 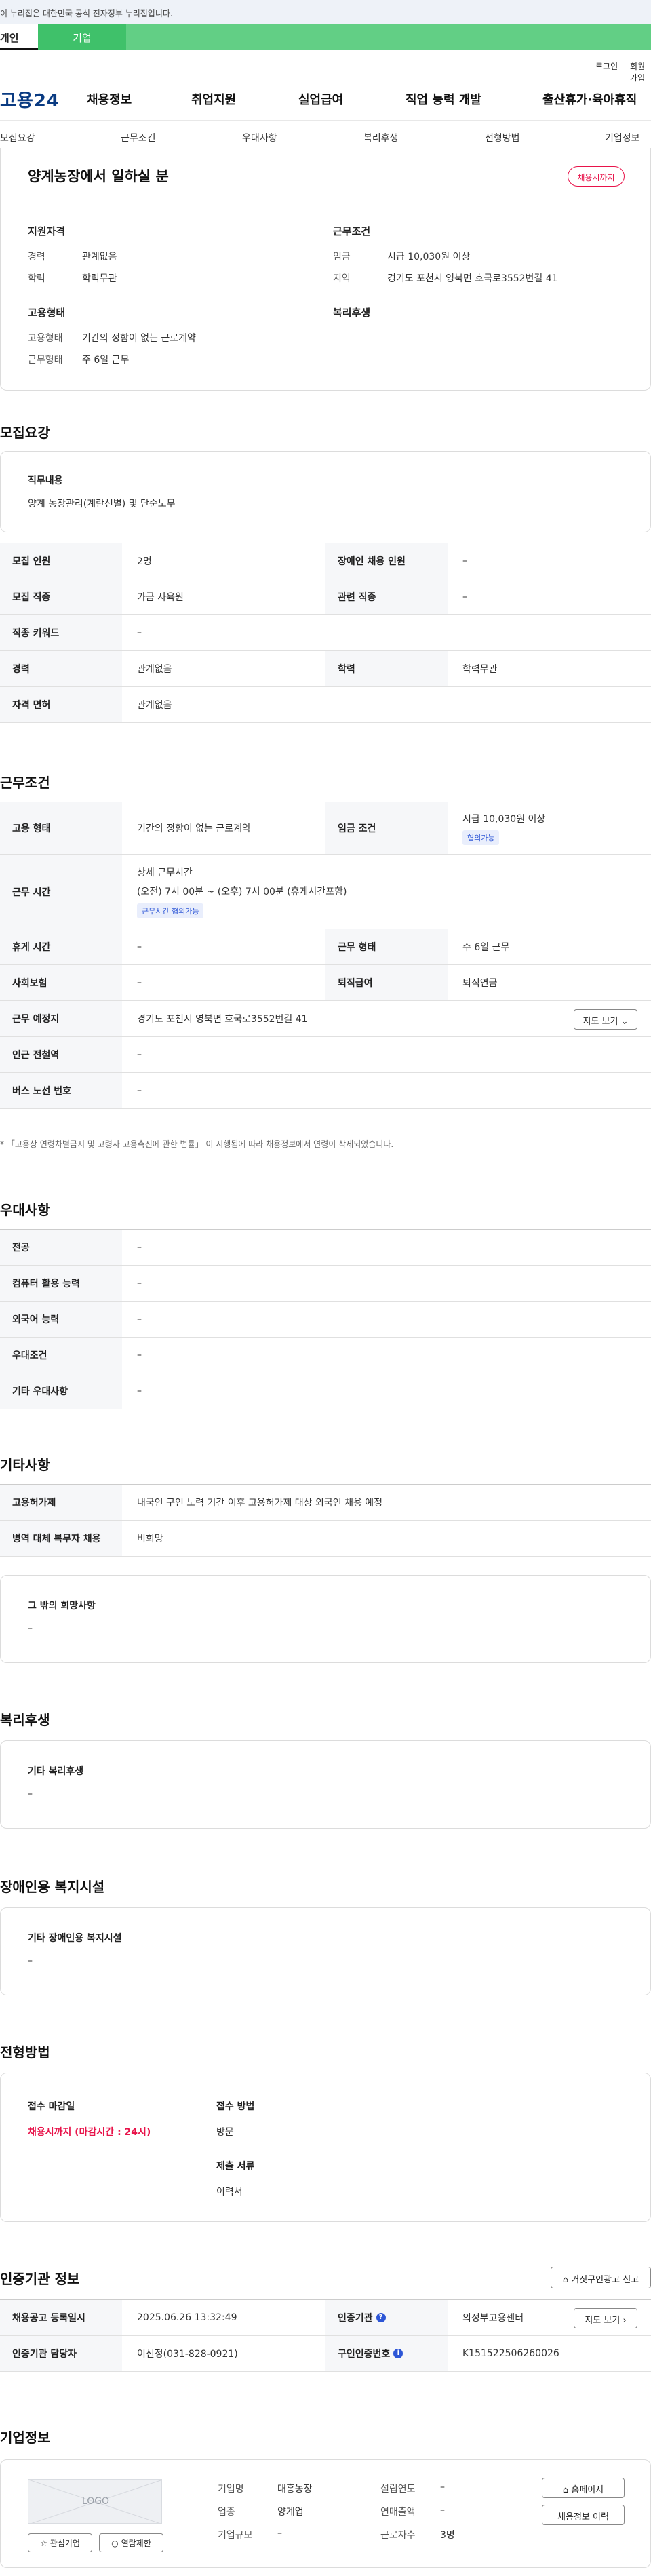 What do you see at coordinates (61, 1090) in the screenshot?
I see `bus-th: 버스 노선 번호` at bounding box center [61, 1090].